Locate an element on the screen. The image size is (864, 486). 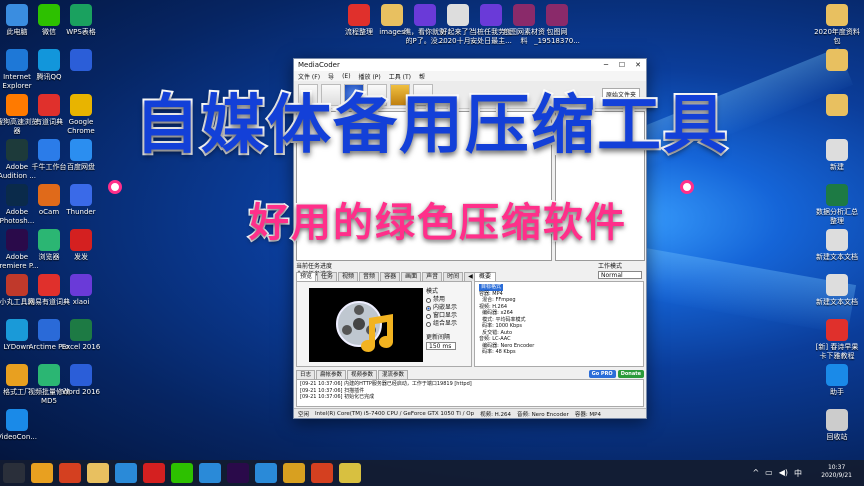
go-pro-button: Go PRO is located at coordinates (602, 374).